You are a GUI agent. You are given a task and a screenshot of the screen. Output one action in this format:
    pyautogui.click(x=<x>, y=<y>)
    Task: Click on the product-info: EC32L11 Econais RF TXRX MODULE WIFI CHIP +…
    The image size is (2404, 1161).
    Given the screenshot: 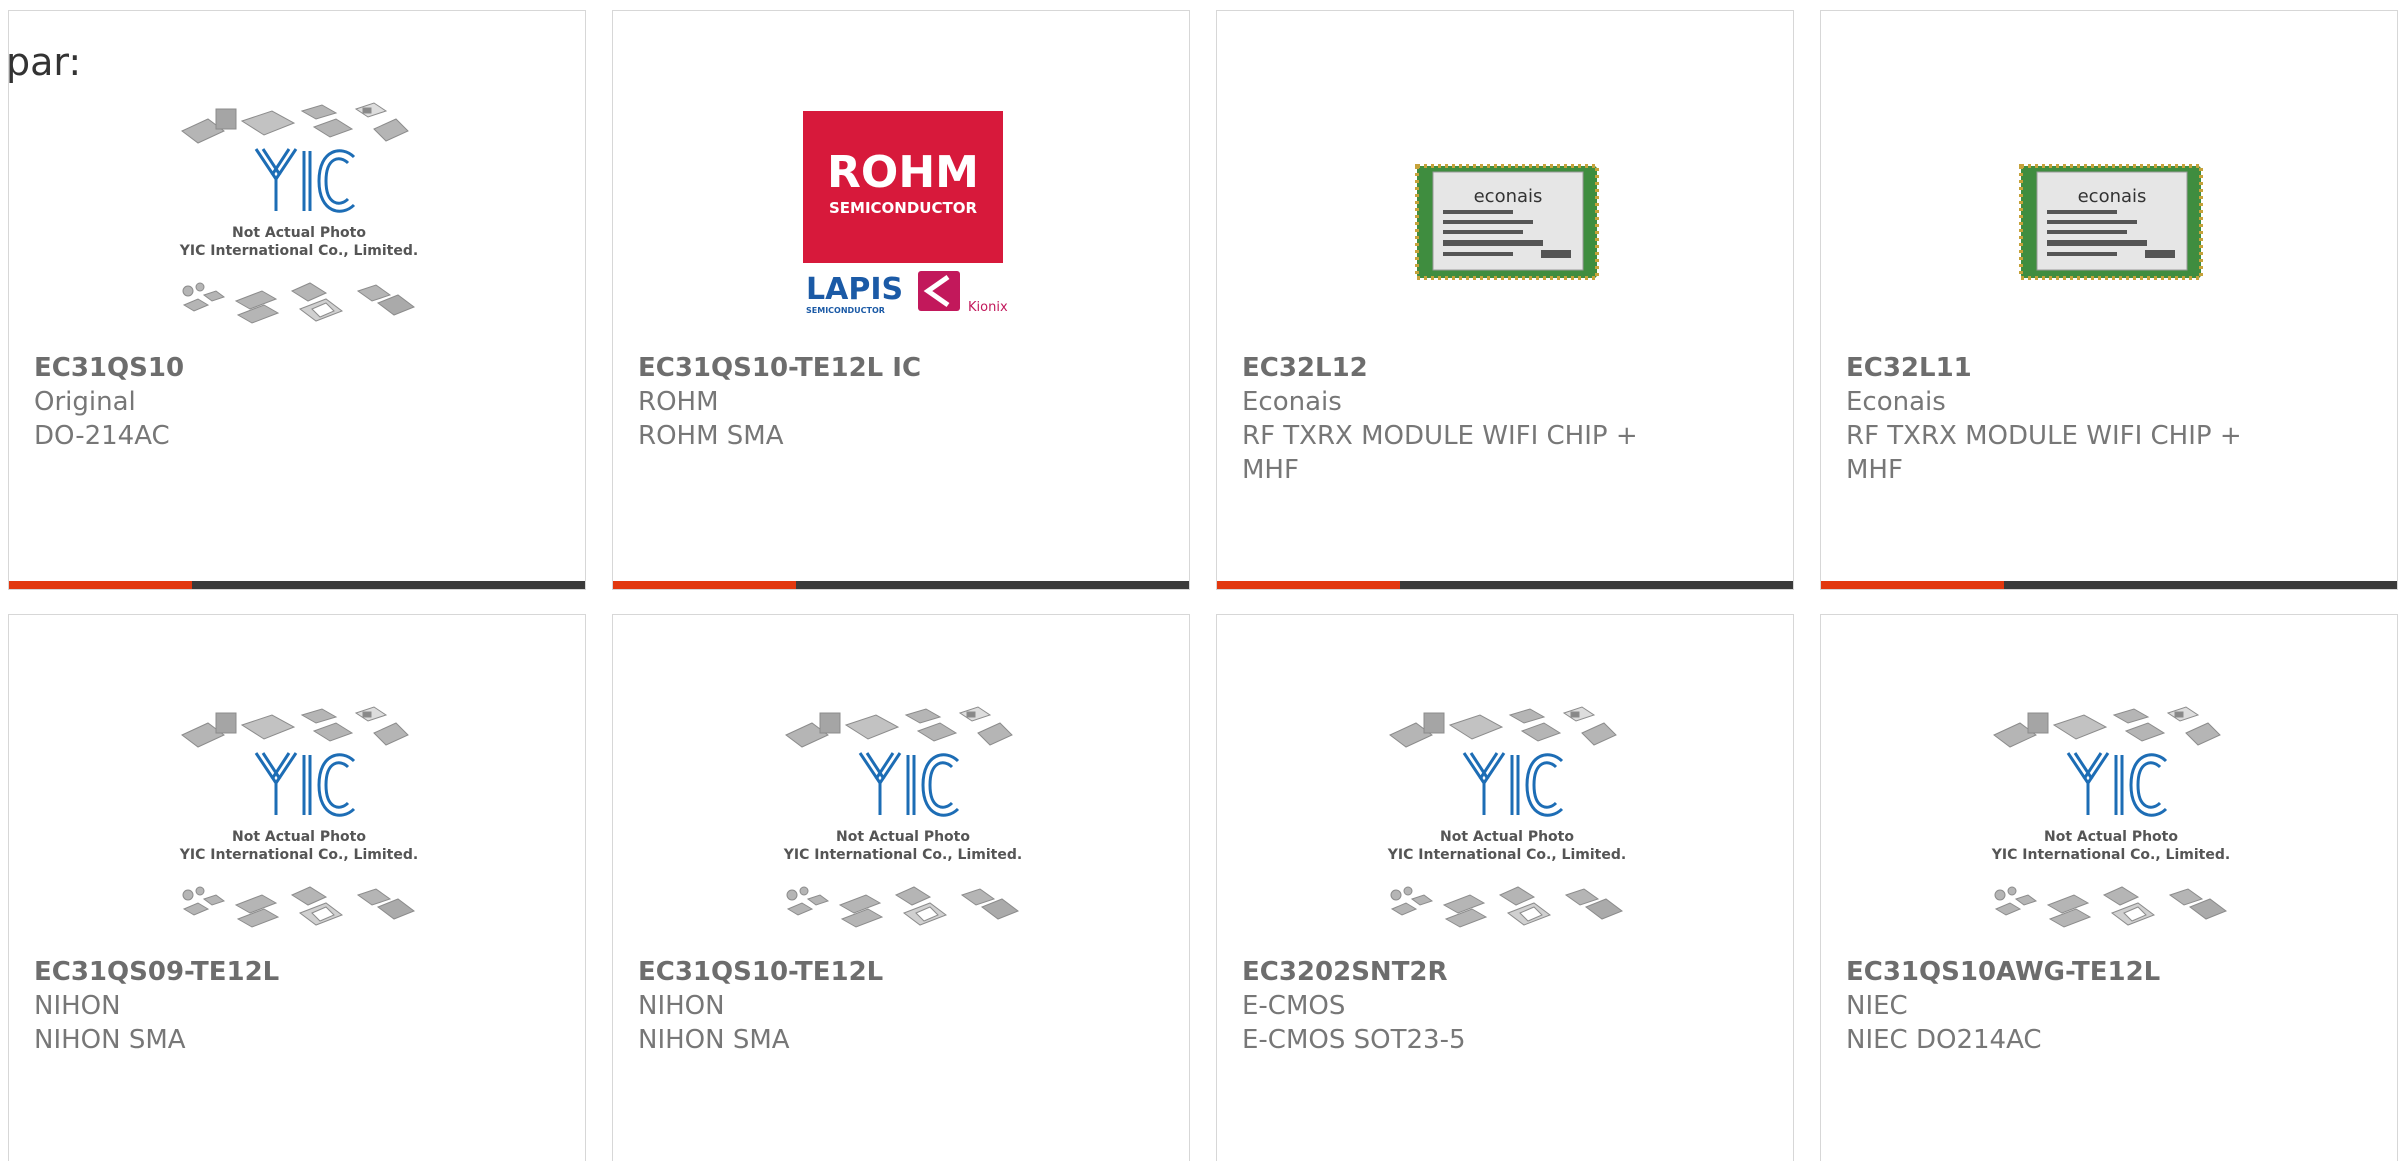 What is the action you would take?
    pyautogui.click(x=2076, y=419)
    